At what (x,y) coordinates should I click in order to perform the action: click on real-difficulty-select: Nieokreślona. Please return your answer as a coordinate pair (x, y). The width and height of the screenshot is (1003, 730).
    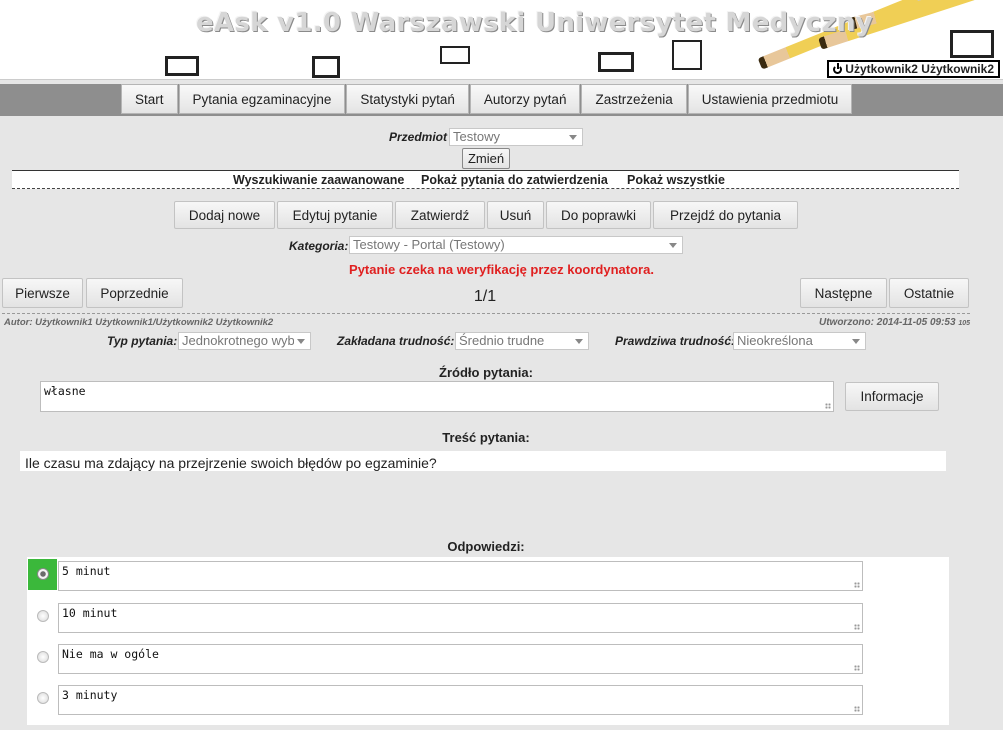
    Looking at the image, I should click on (799, 341).